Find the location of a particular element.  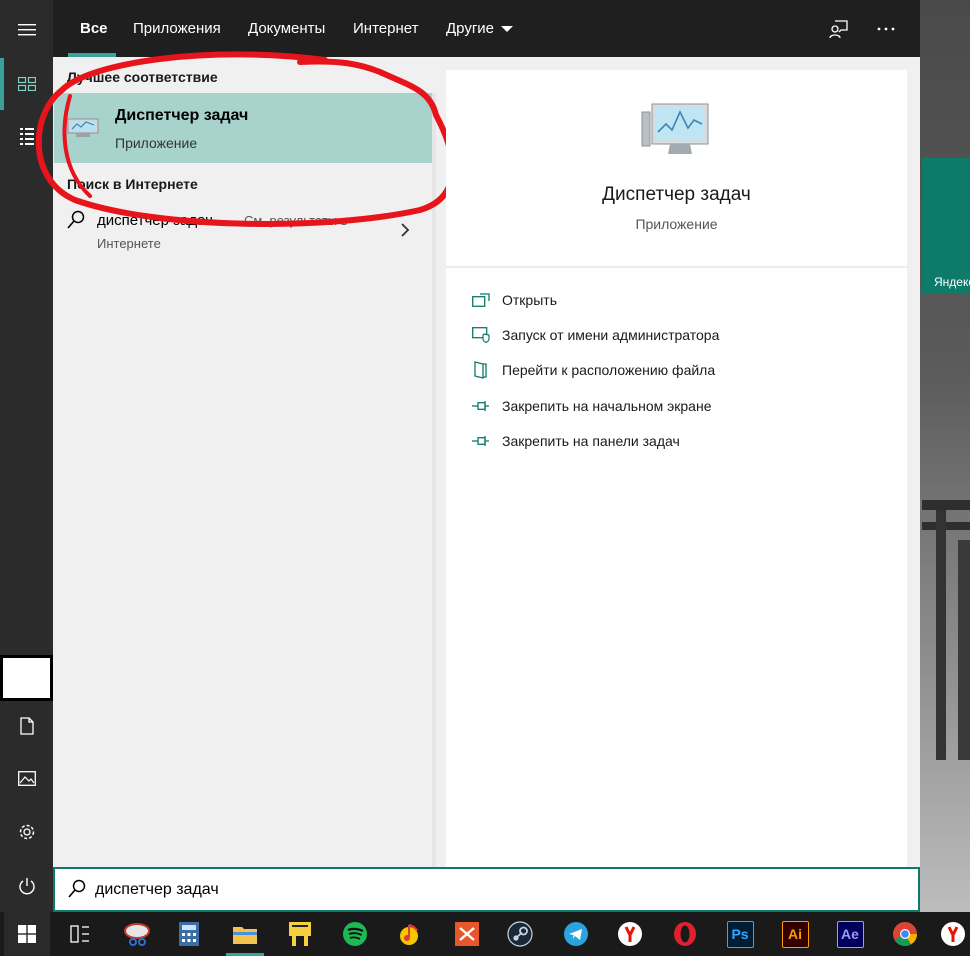

settings-button is located at coordinates (26, 832).